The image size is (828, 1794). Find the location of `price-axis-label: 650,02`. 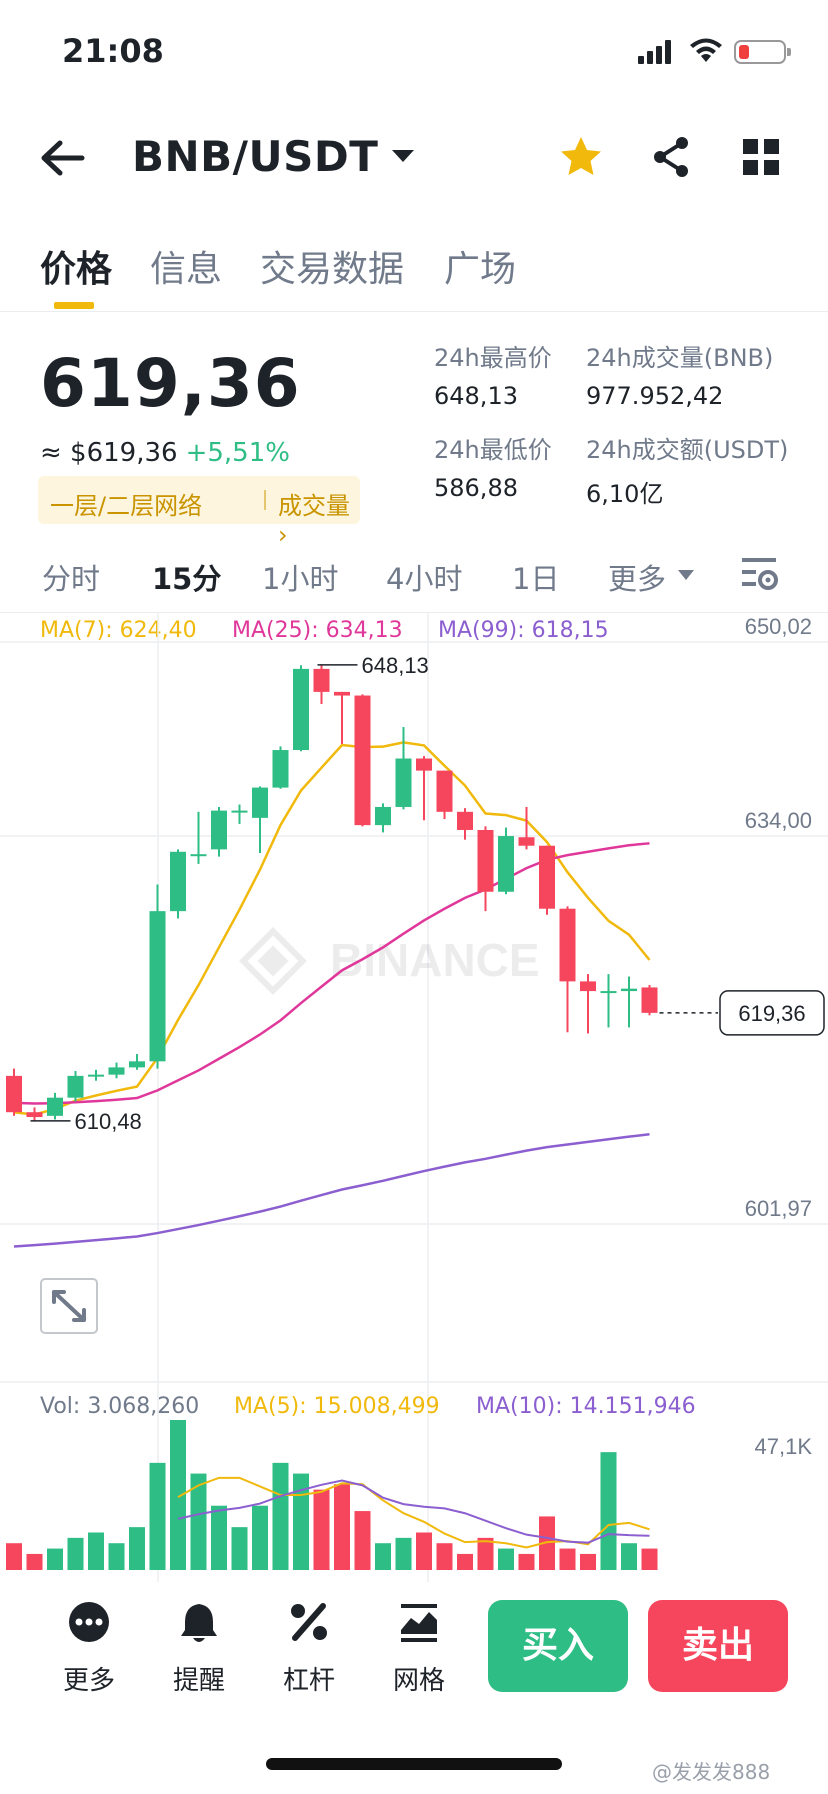

price-axis-label: 650,02 is located at coordinates (778, 626).